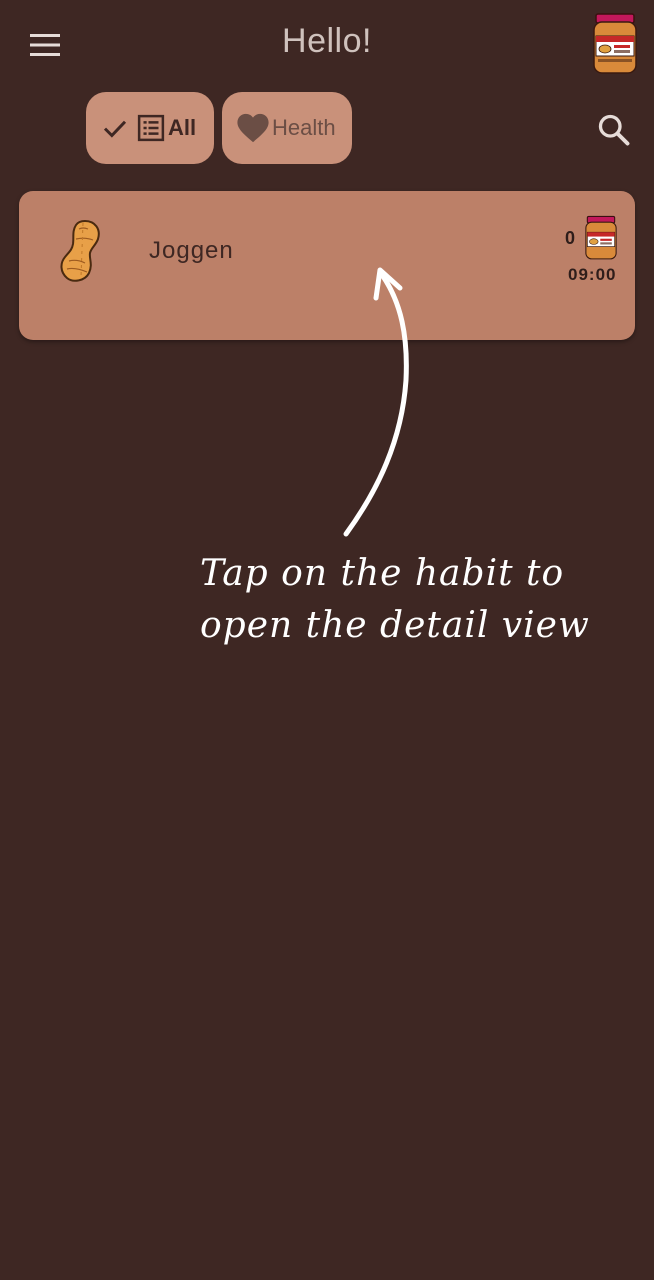 The height and width of the screenshot is (1280, 654). I want to click on profile-jar-button, so click(615, 44).